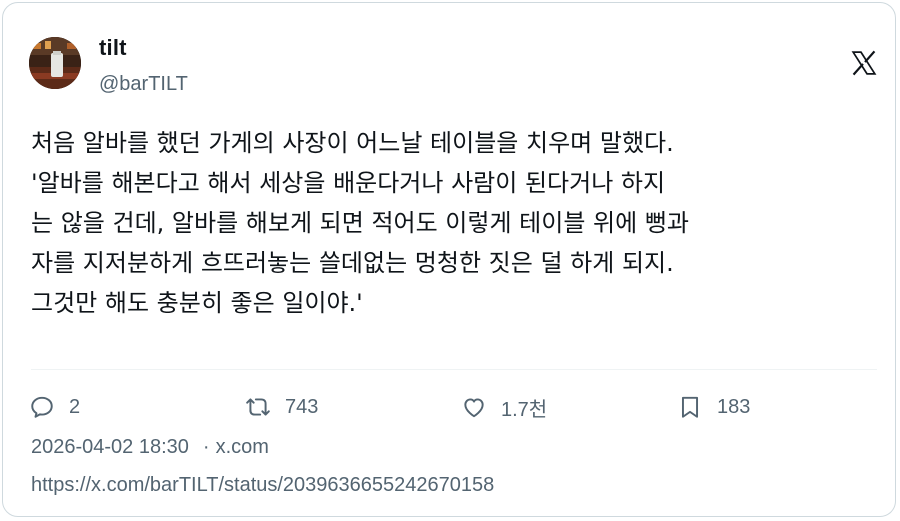 This screenshot has height=521, width=900. I want to click on reply-count: 2, so click(75, 406).